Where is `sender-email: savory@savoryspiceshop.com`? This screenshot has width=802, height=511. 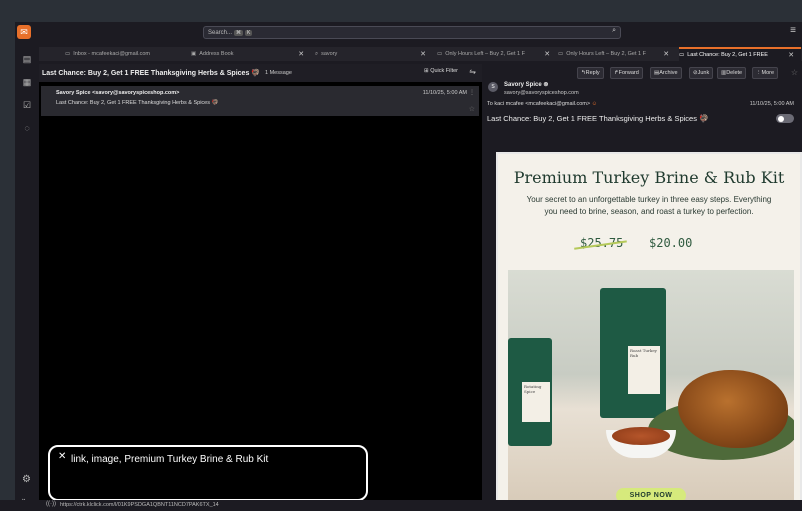
sender-email: savory@savoryspiceshop.com is located at coordinates (541, 93).